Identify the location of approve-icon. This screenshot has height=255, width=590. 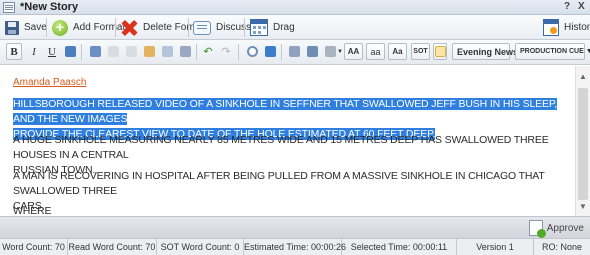
(537, 229).